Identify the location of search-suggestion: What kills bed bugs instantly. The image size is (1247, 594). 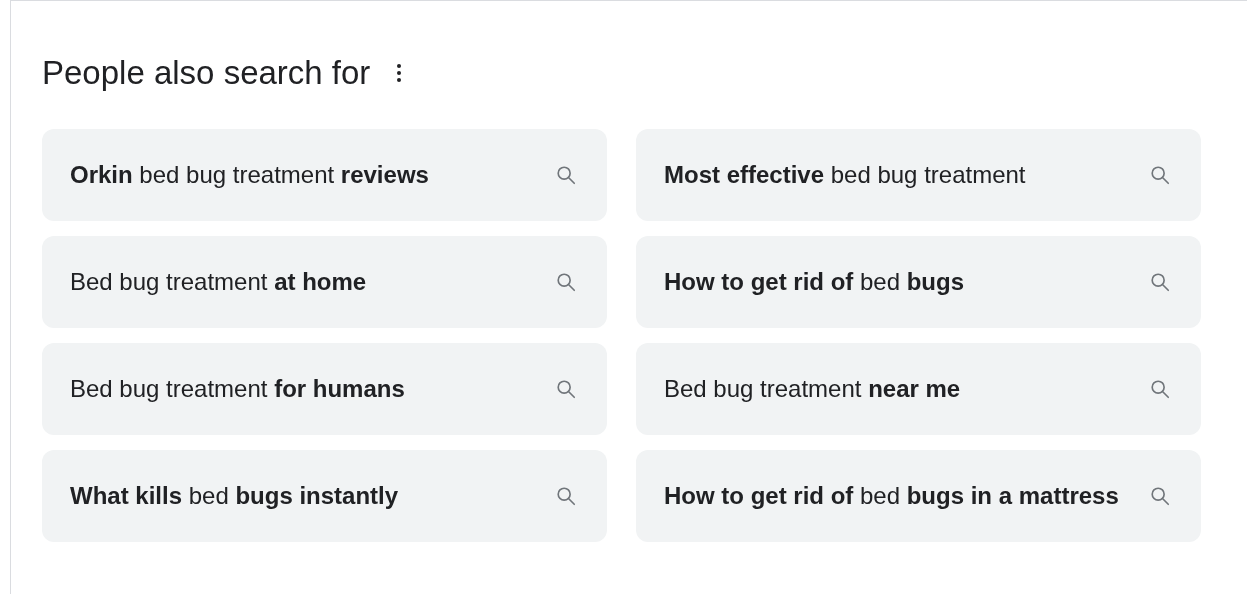
(324, 496).